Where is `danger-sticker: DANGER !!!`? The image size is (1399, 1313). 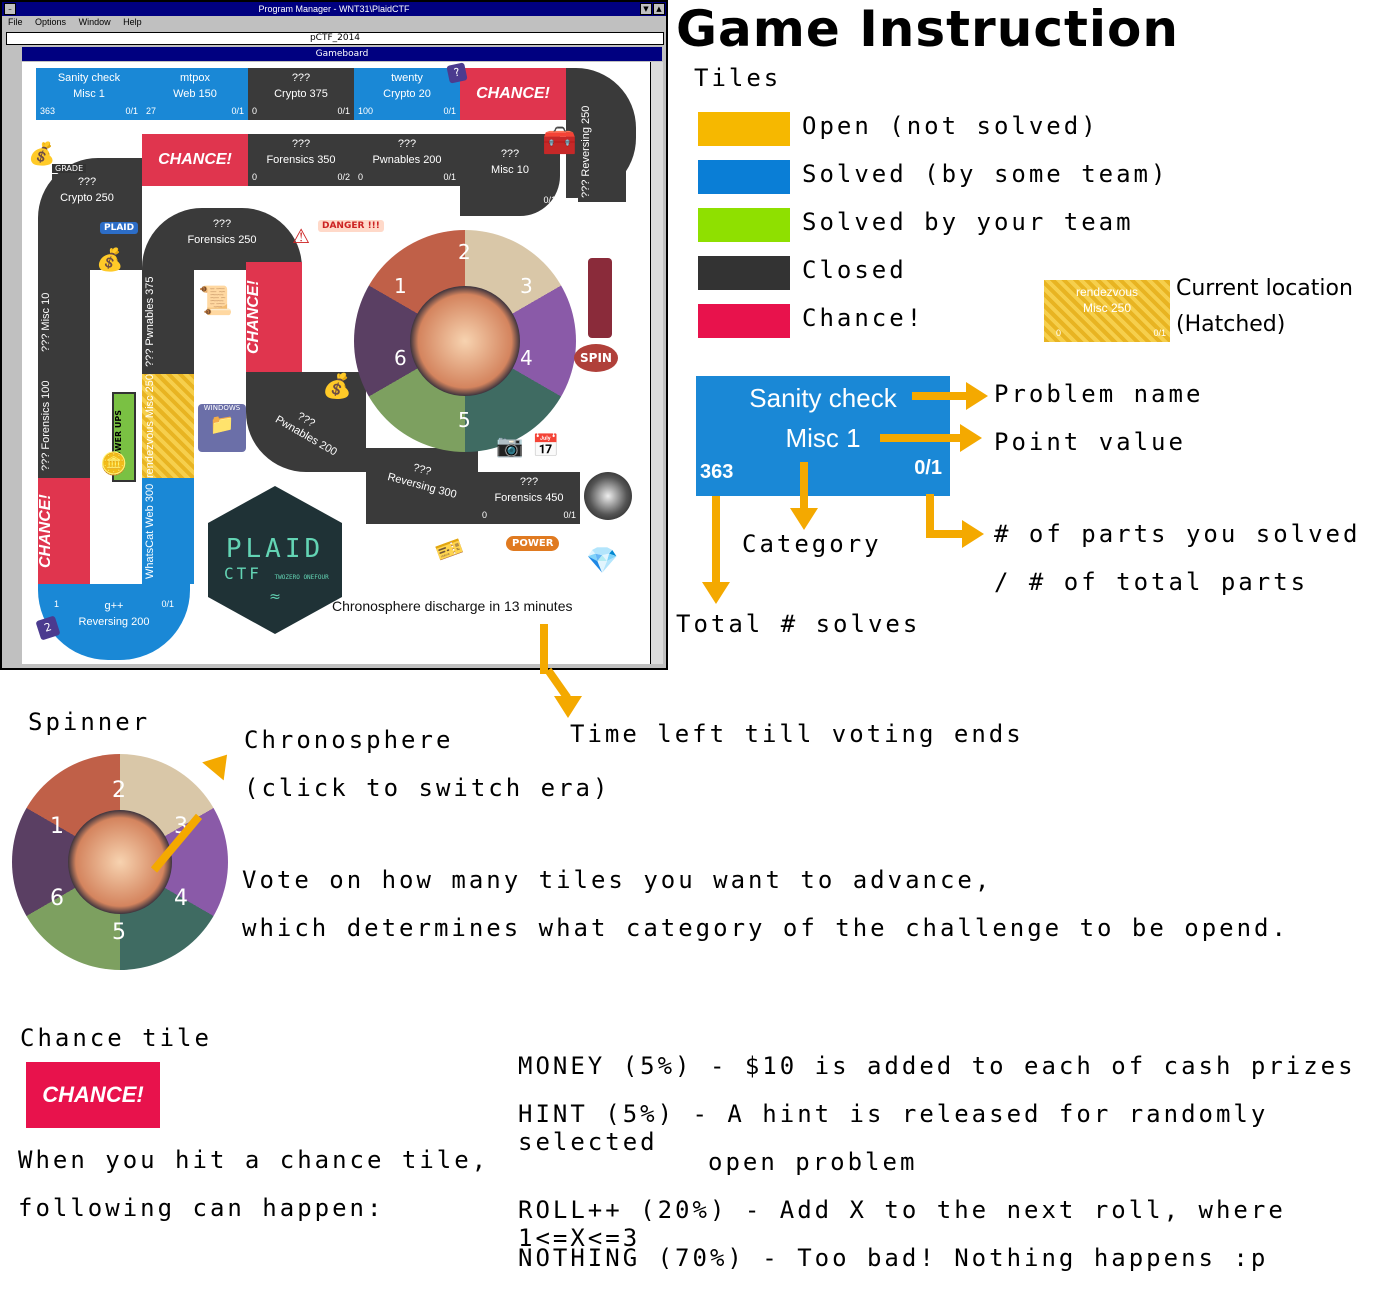
danger-sticker: DANGER !!! is located at coordinates (351, 226).